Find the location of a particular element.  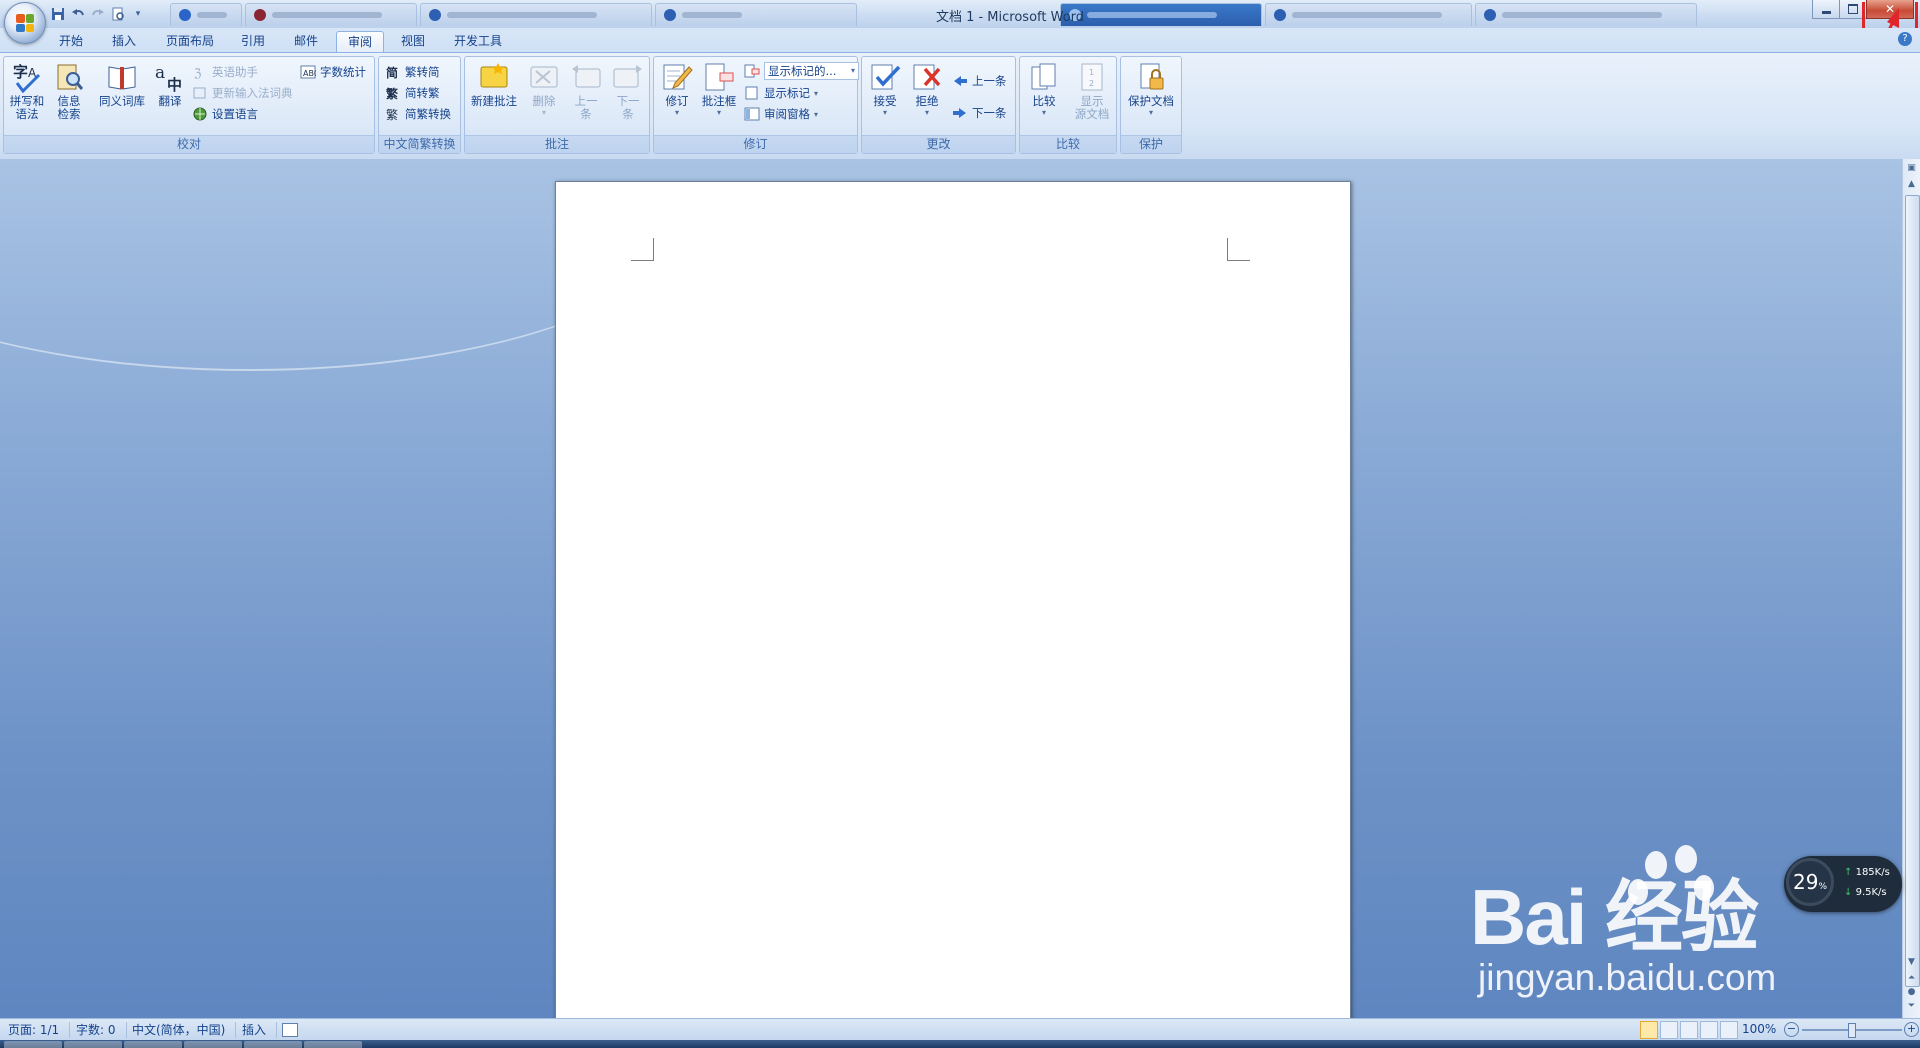

ruler-toggle-icon: ▣ is located at coordinates (1911, 168).